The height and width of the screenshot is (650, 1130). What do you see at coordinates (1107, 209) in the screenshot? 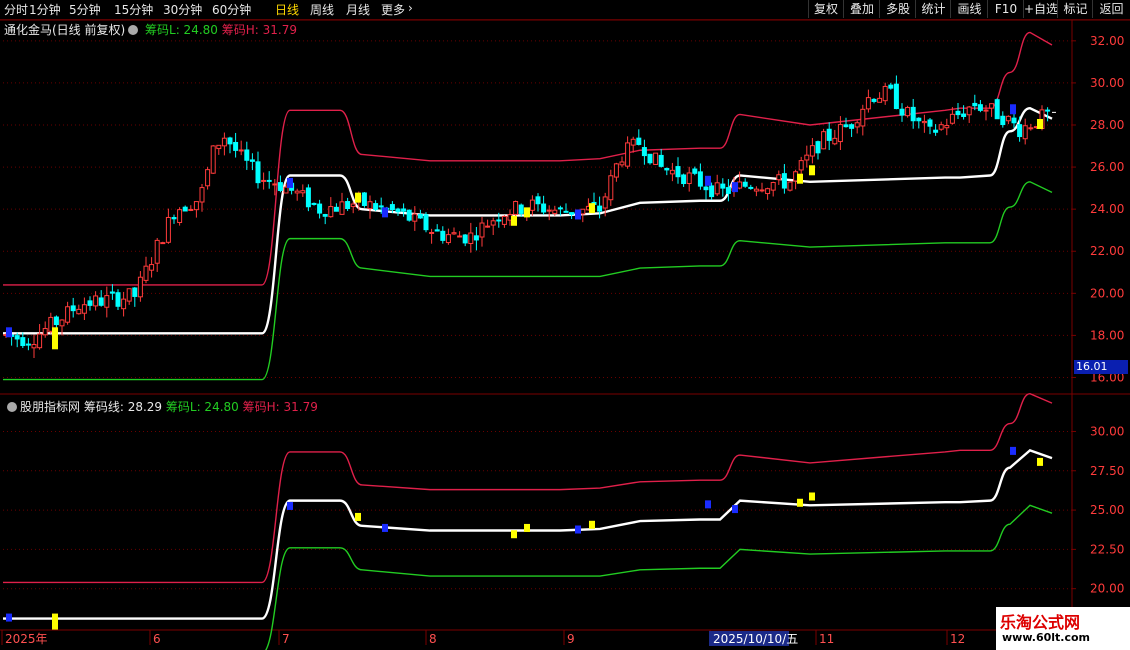
I see `ytick-main-4: 24.00` at bounding box center [1107, 209].